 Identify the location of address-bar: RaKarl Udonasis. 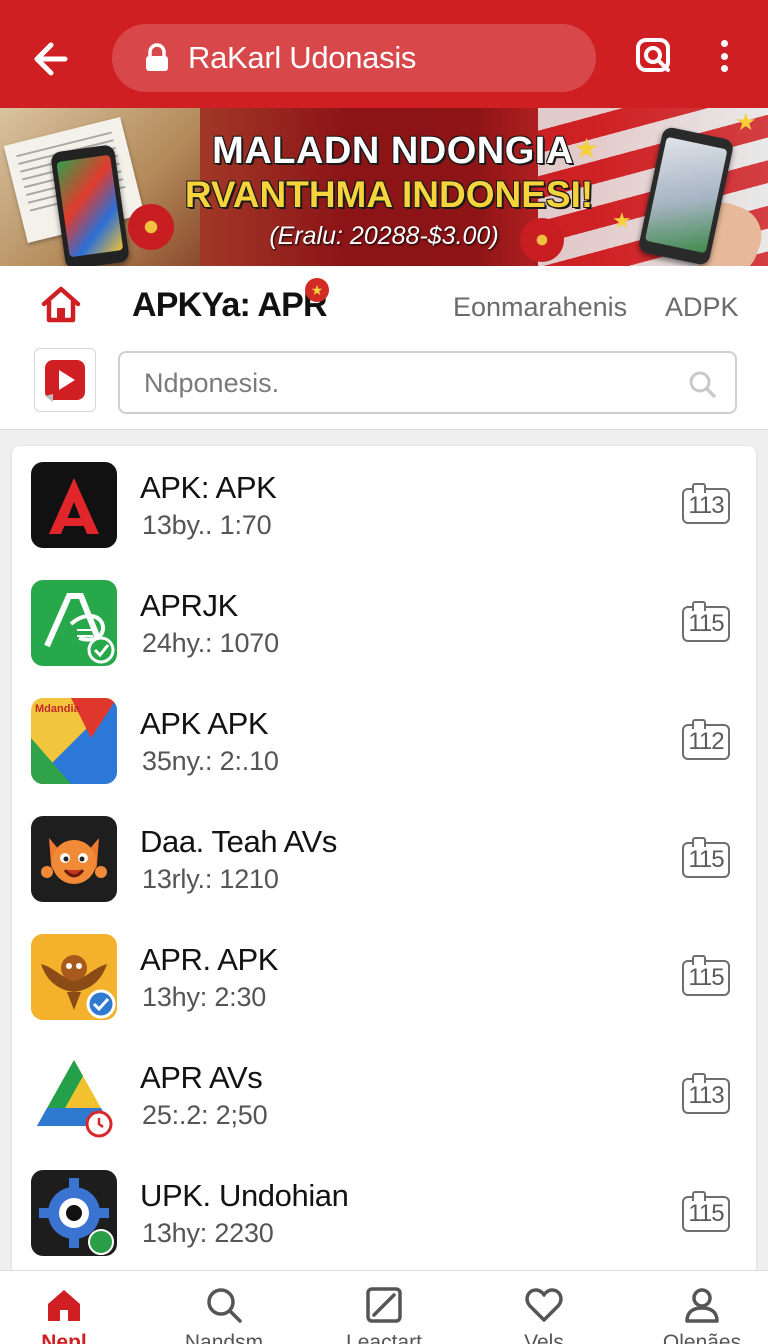
(354, 58).